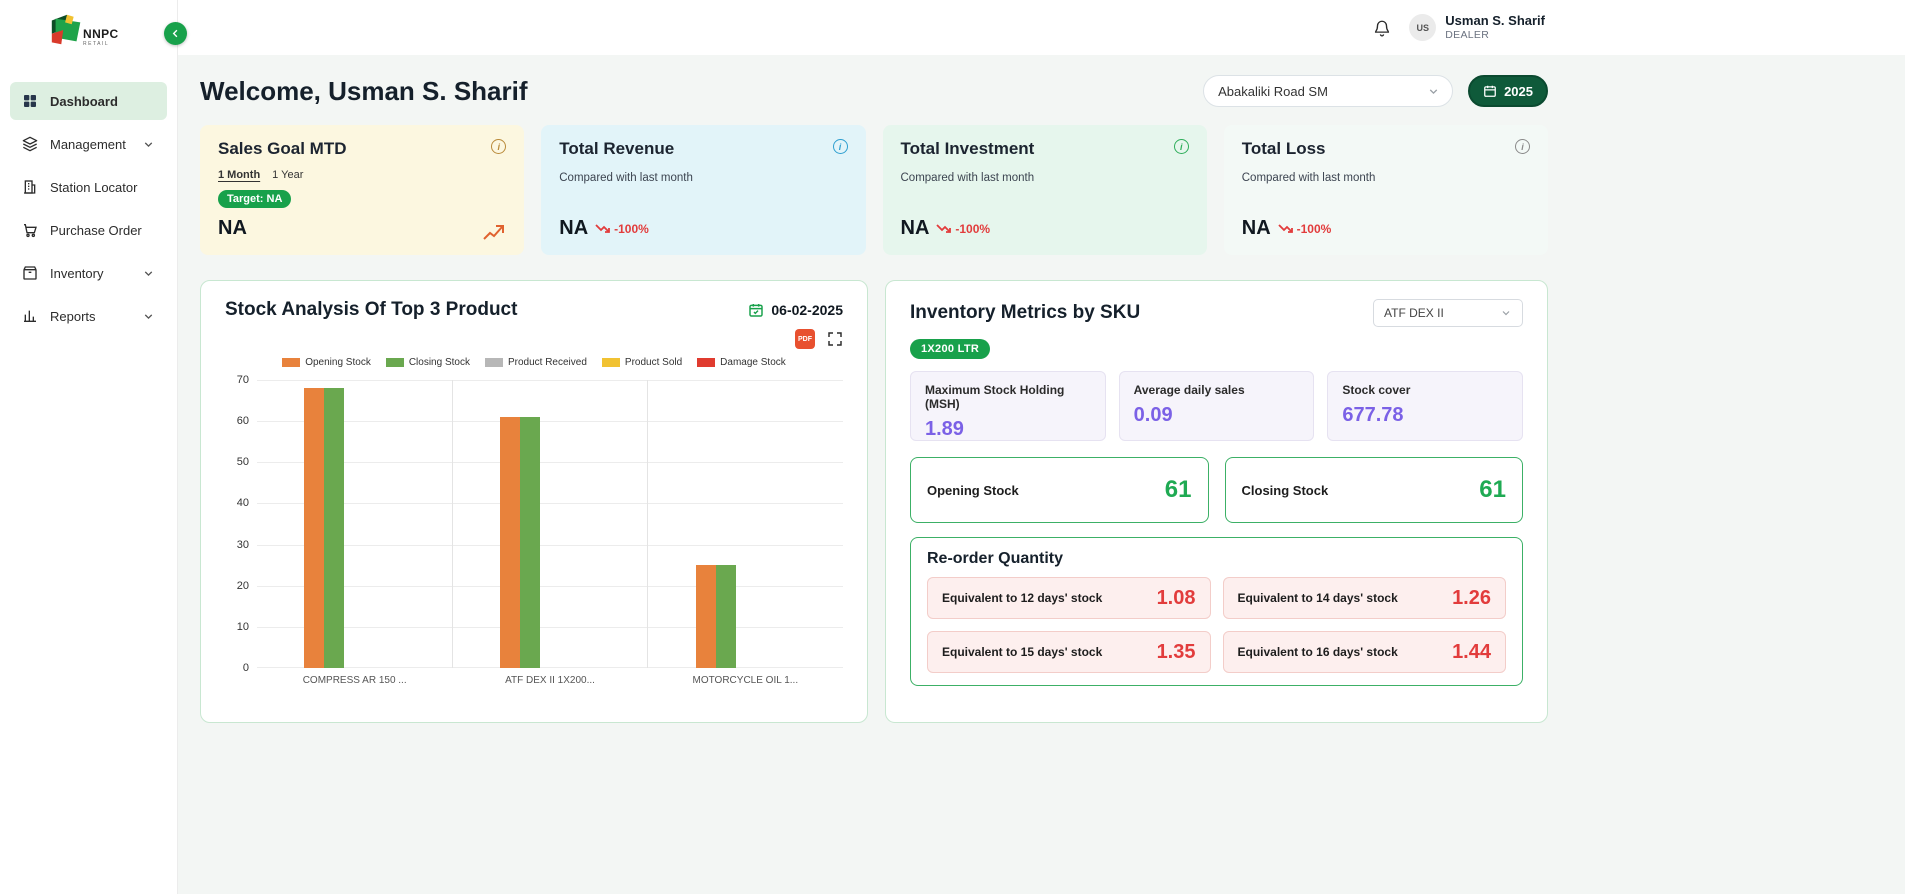  Describe the element at coordinates (1022, 652) in the screenshot. I see `reorder-label: Equivalent to 15 days' stock` at that location.